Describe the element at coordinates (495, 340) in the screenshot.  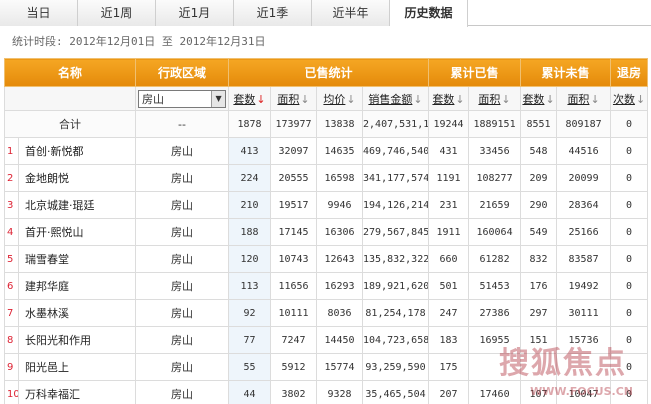
I see `cell-cum-area: 16955` at that location.